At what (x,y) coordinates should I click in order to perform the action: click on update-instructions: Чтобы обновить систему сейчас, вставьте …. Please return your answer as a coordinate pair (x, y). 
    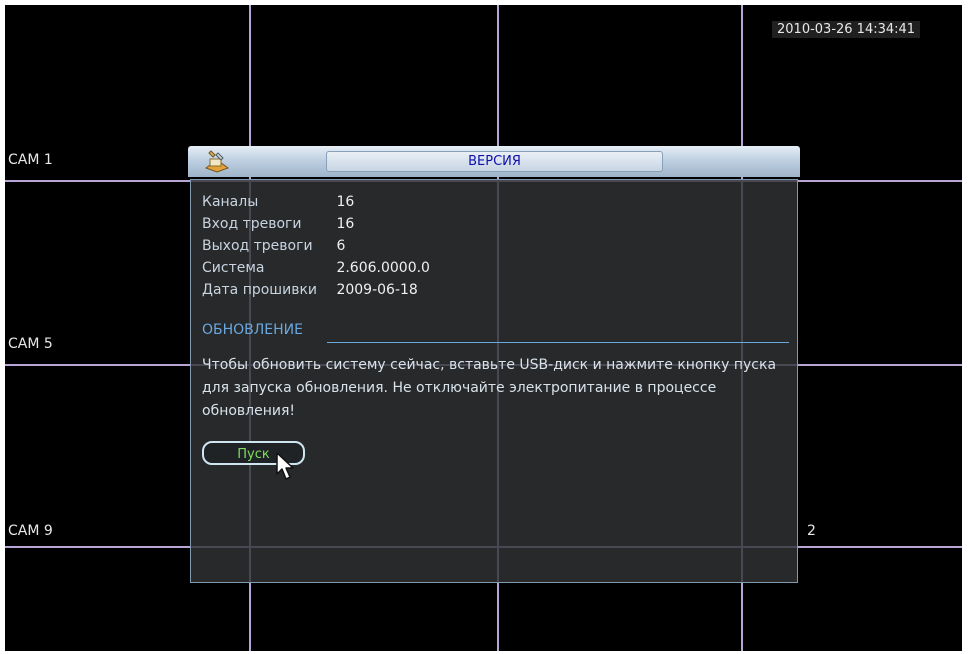
    Looking at the image, I should click on (489, 388).